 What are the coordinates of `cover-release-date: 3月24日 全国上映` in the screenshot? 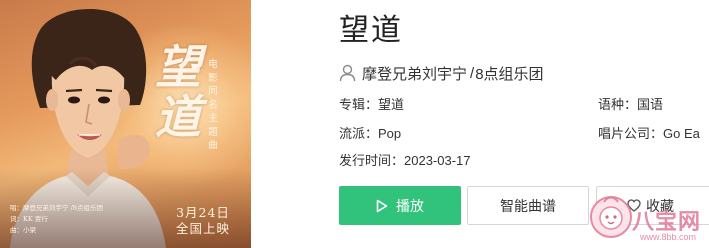 It's located at (203, 221).